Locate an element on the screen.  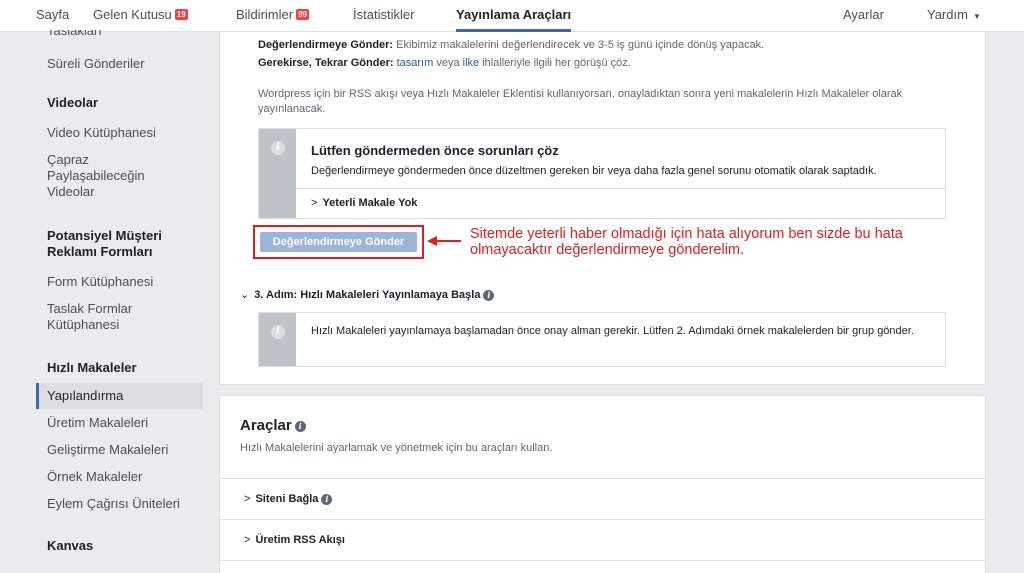
notifications-count-badge: 99 is located at coordinates (302, 15).